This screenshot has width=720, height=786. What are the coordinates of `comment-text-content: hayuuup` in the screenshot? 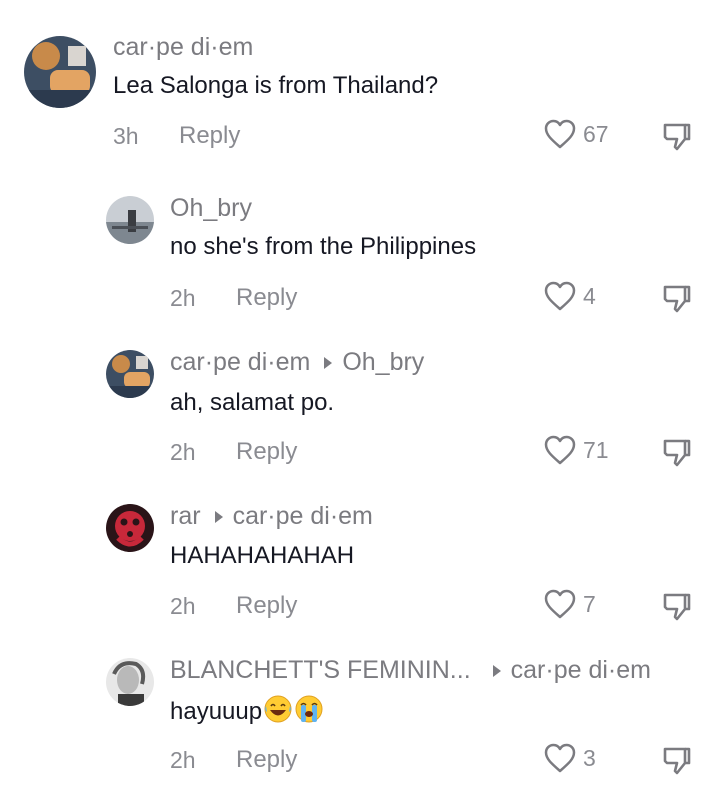 It's located at (216, 711).